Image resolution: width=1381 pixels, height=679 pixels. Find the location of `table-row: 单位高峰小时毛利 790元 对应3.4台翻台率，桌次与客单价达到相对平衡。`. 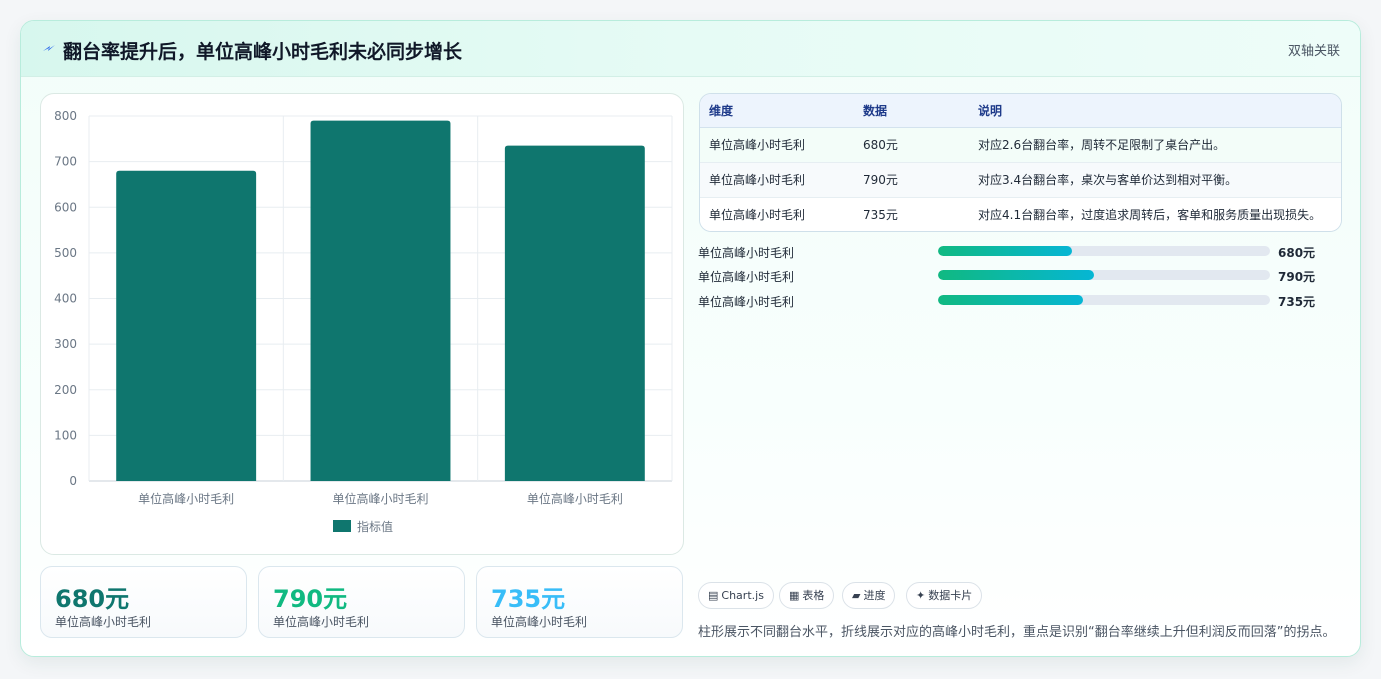

table-row: 单位高峰小时毛利 790元 对应3.4台翻台率，桌次与客单价达到相对平衡。 is located at coordinates (1020, 180).